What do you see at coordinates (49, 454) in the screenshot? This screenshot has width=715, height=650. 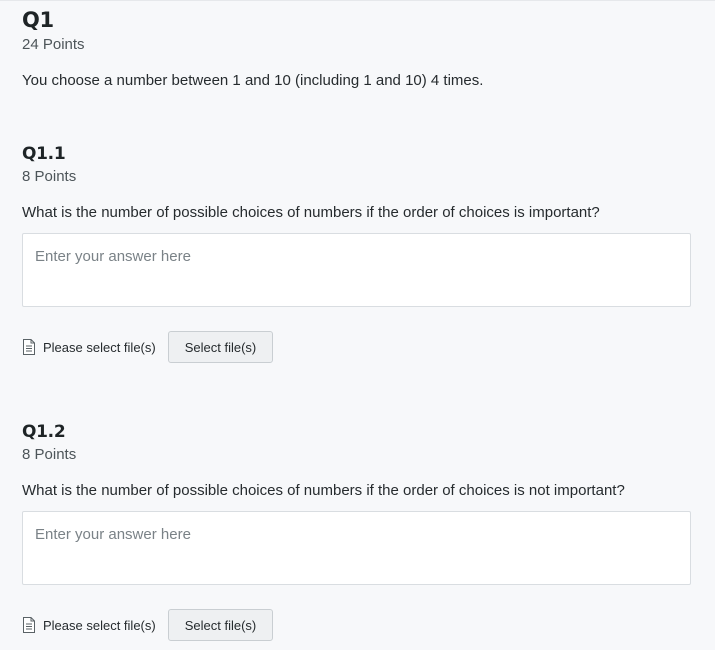 I see `question-points-q1-2: 8 Points` at bounding box center [49, 454].